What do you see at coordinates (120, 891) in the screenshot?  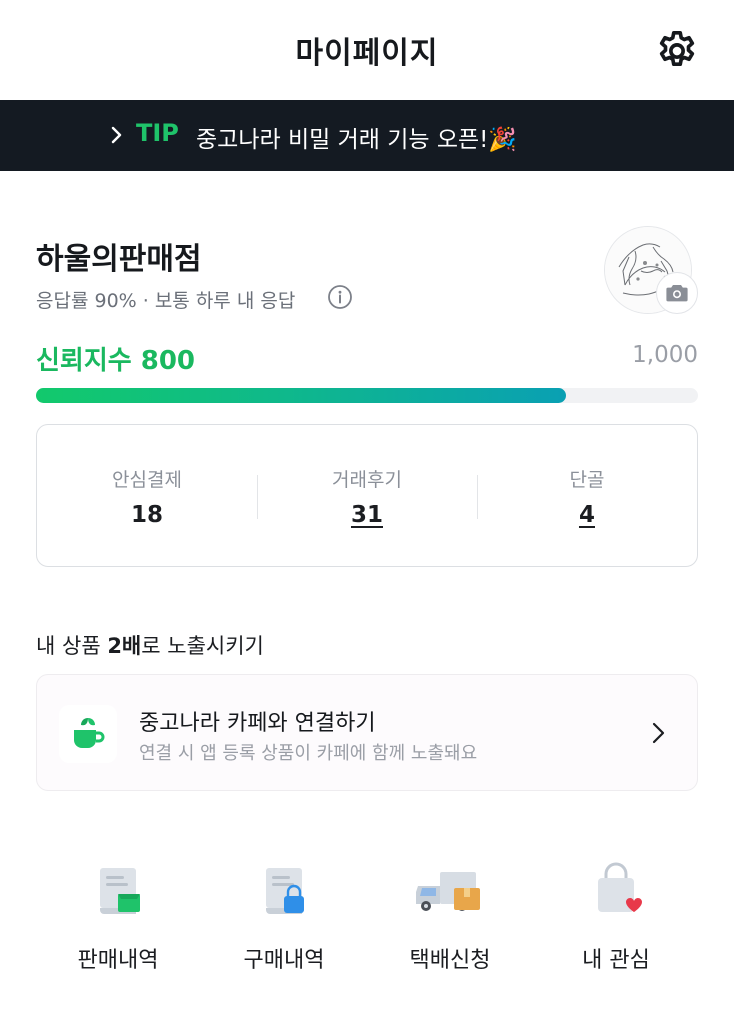 I see `sales-history-icon` at bounding box center [120, 891].